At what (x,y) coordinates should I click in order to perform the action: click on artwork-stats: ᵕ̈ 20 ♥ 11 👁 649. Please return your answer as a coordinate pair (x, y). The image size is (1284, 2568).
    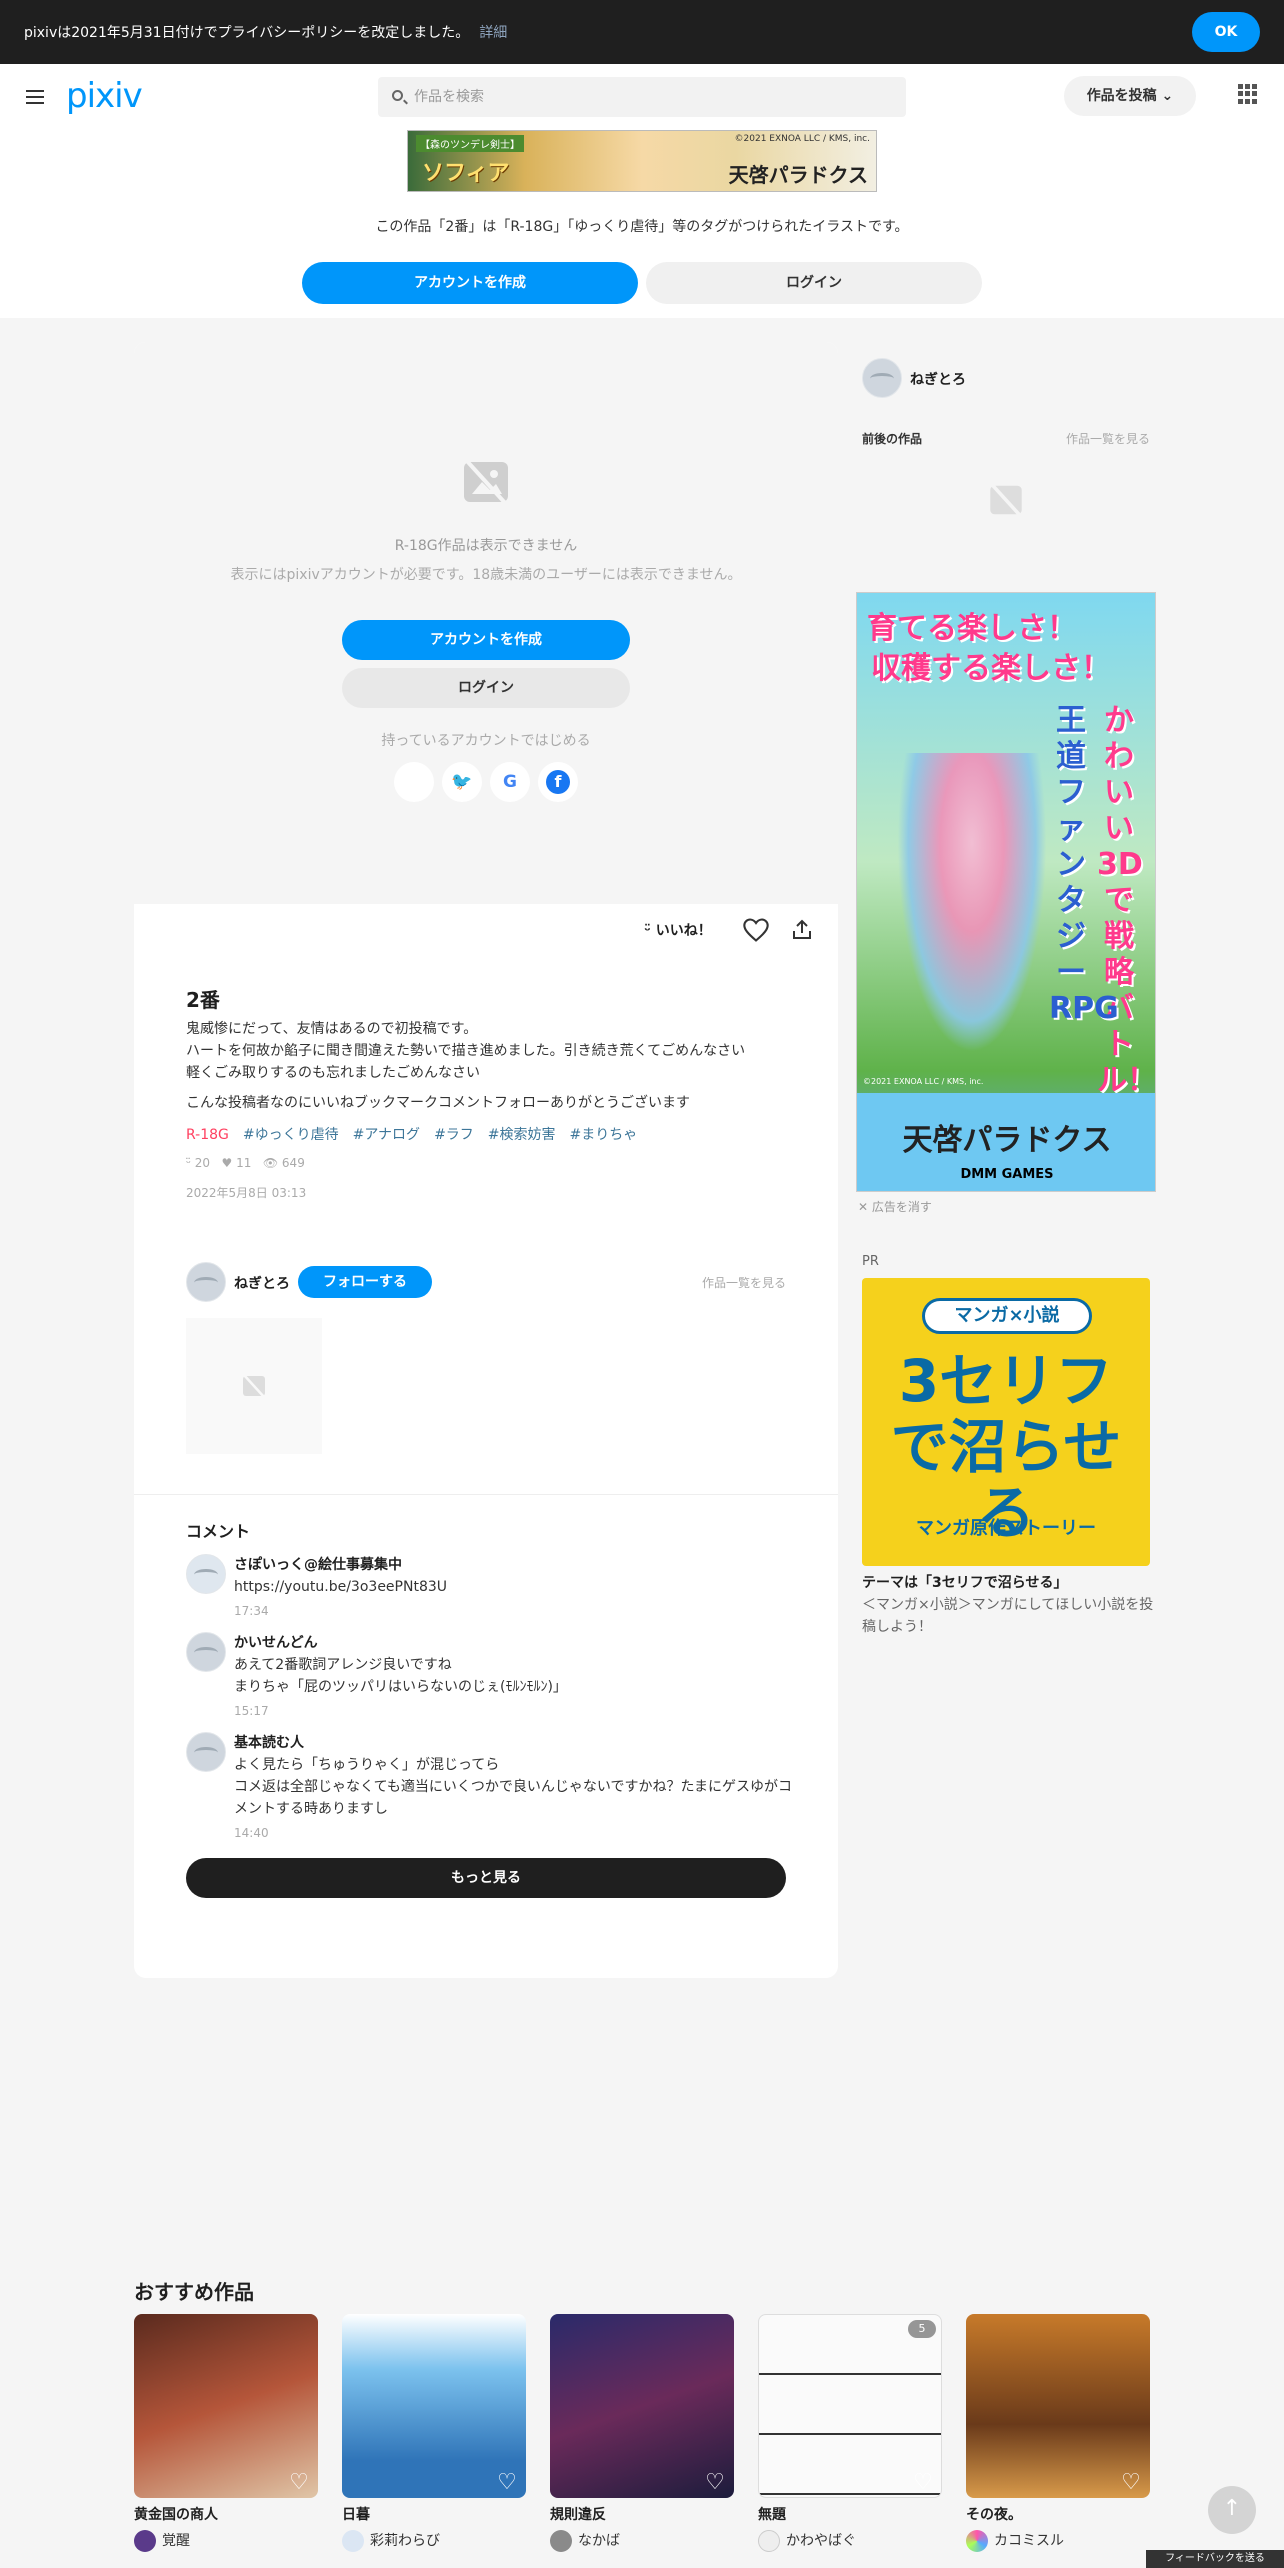
    Looking at the image, I should click on (245, 1163).